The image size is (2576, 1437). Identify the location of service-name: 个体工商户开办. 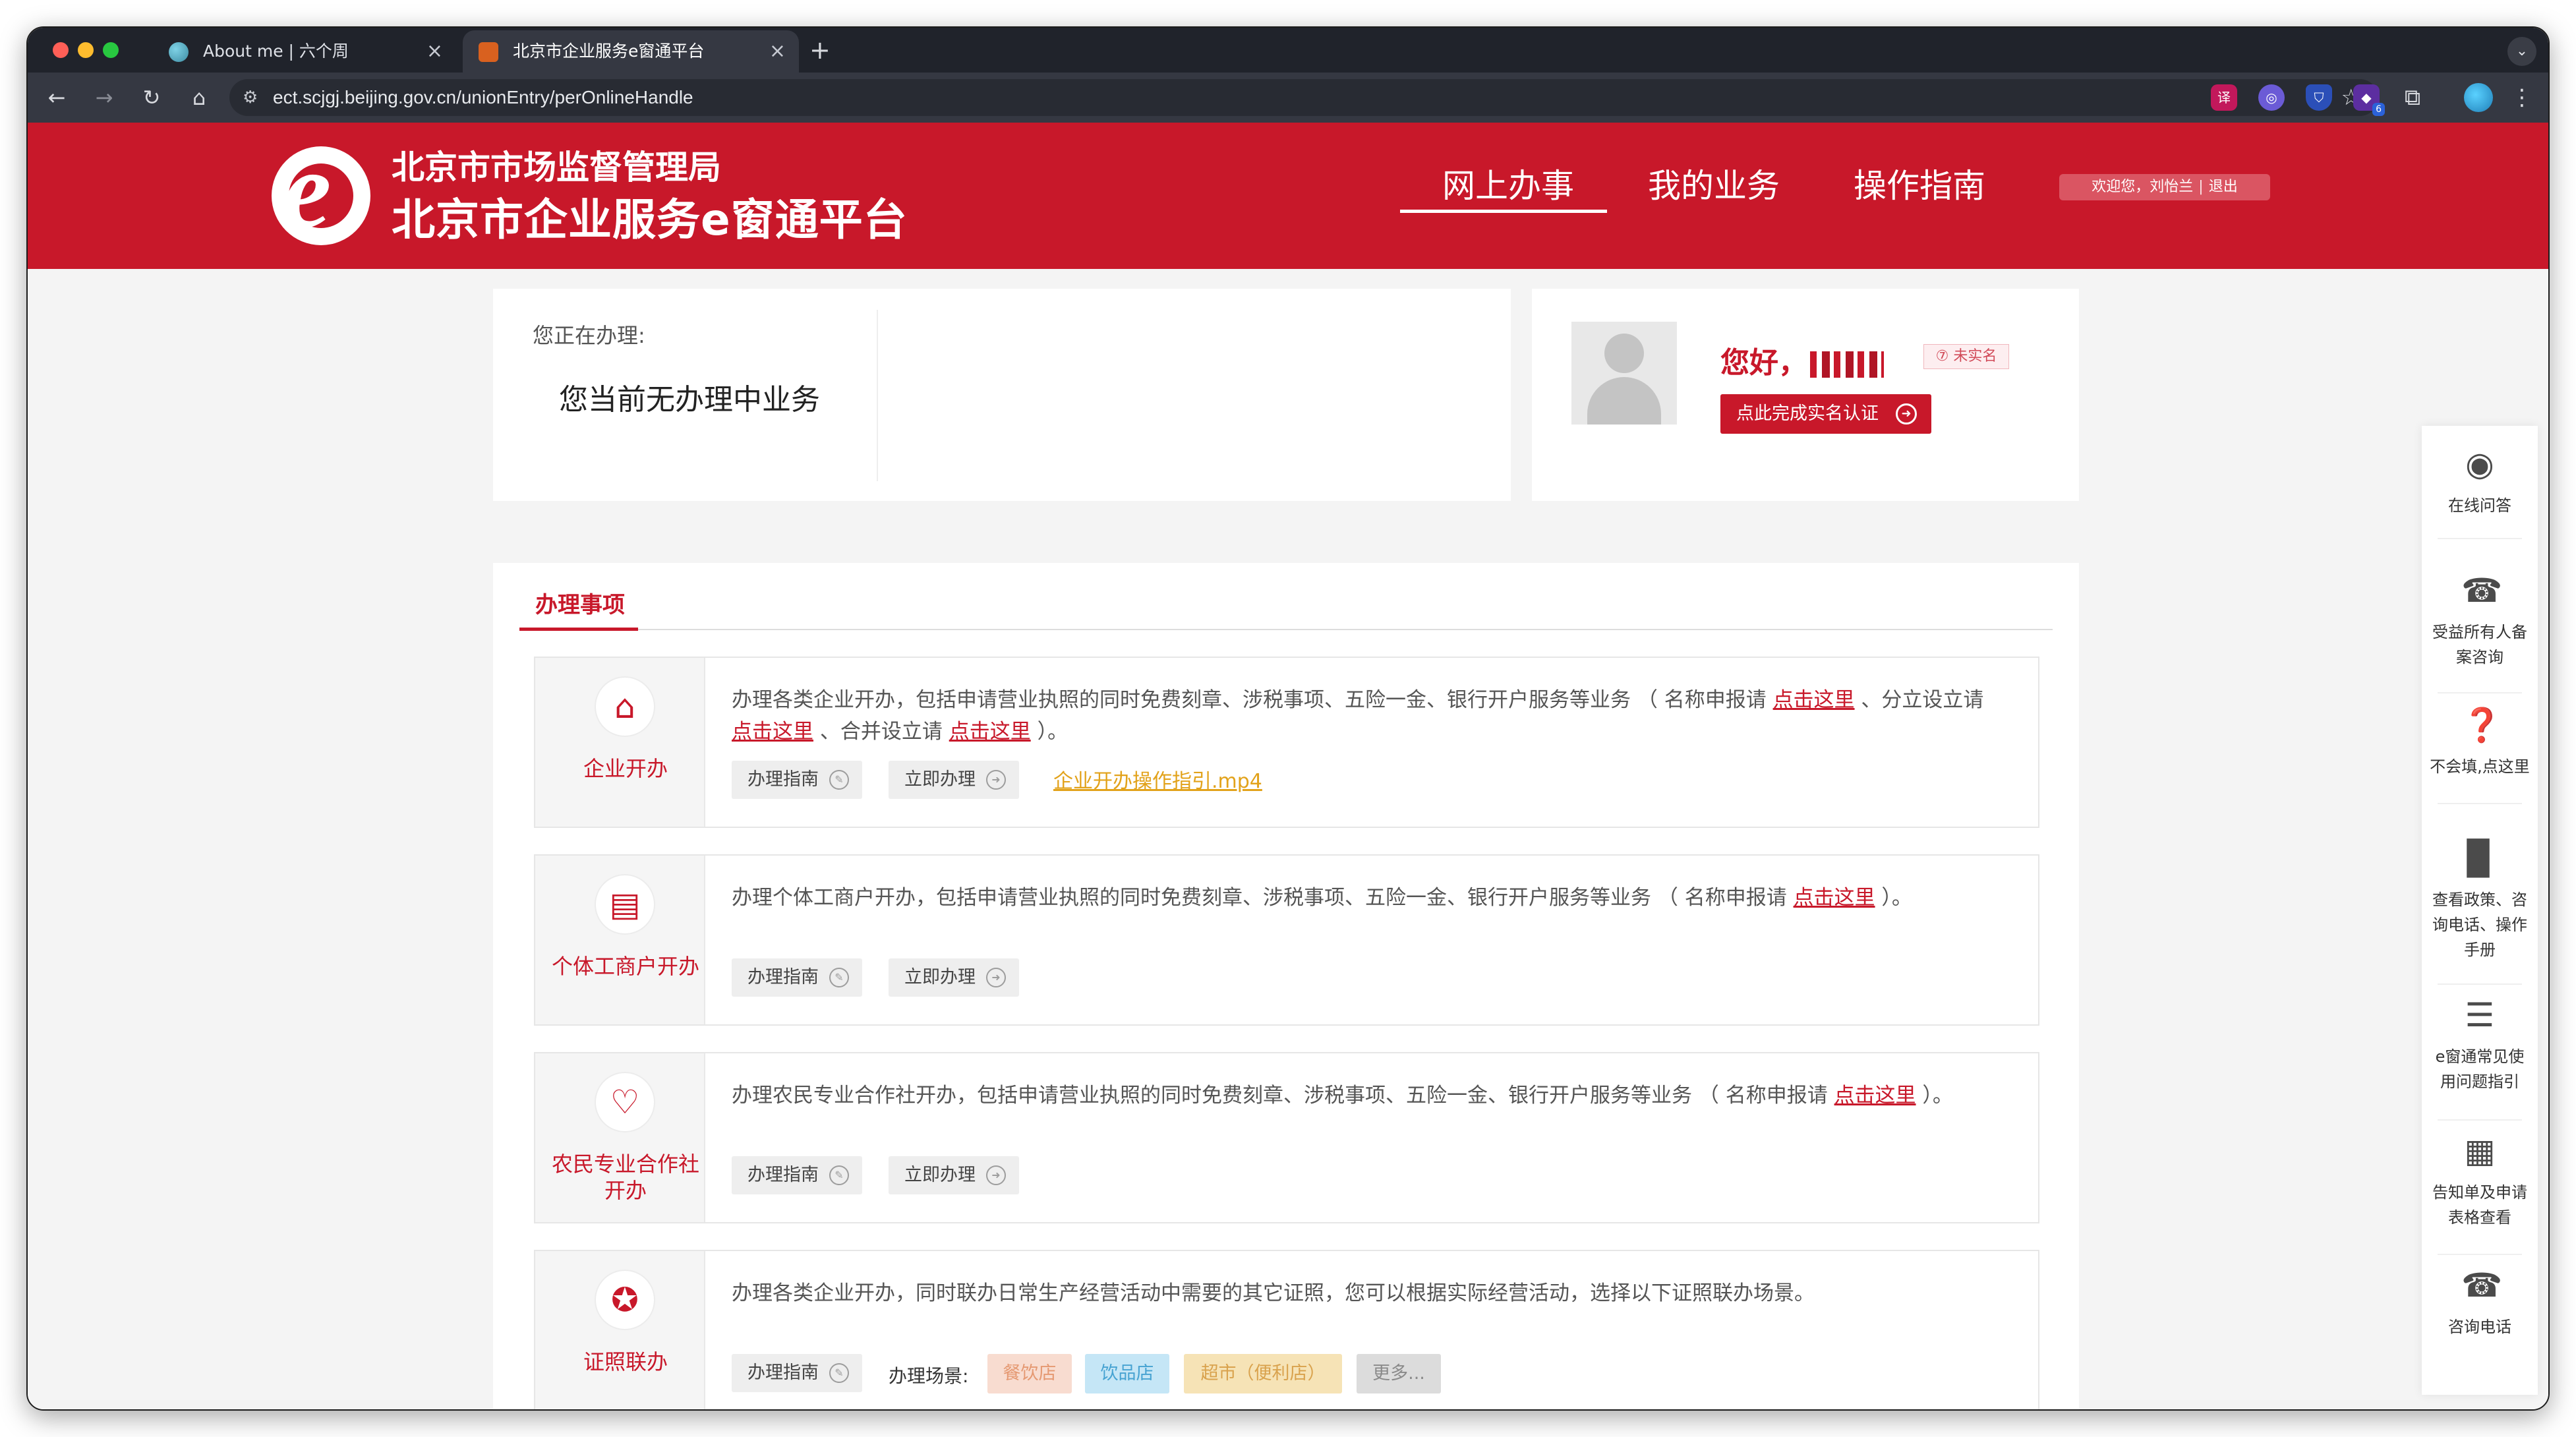
(625, 966).